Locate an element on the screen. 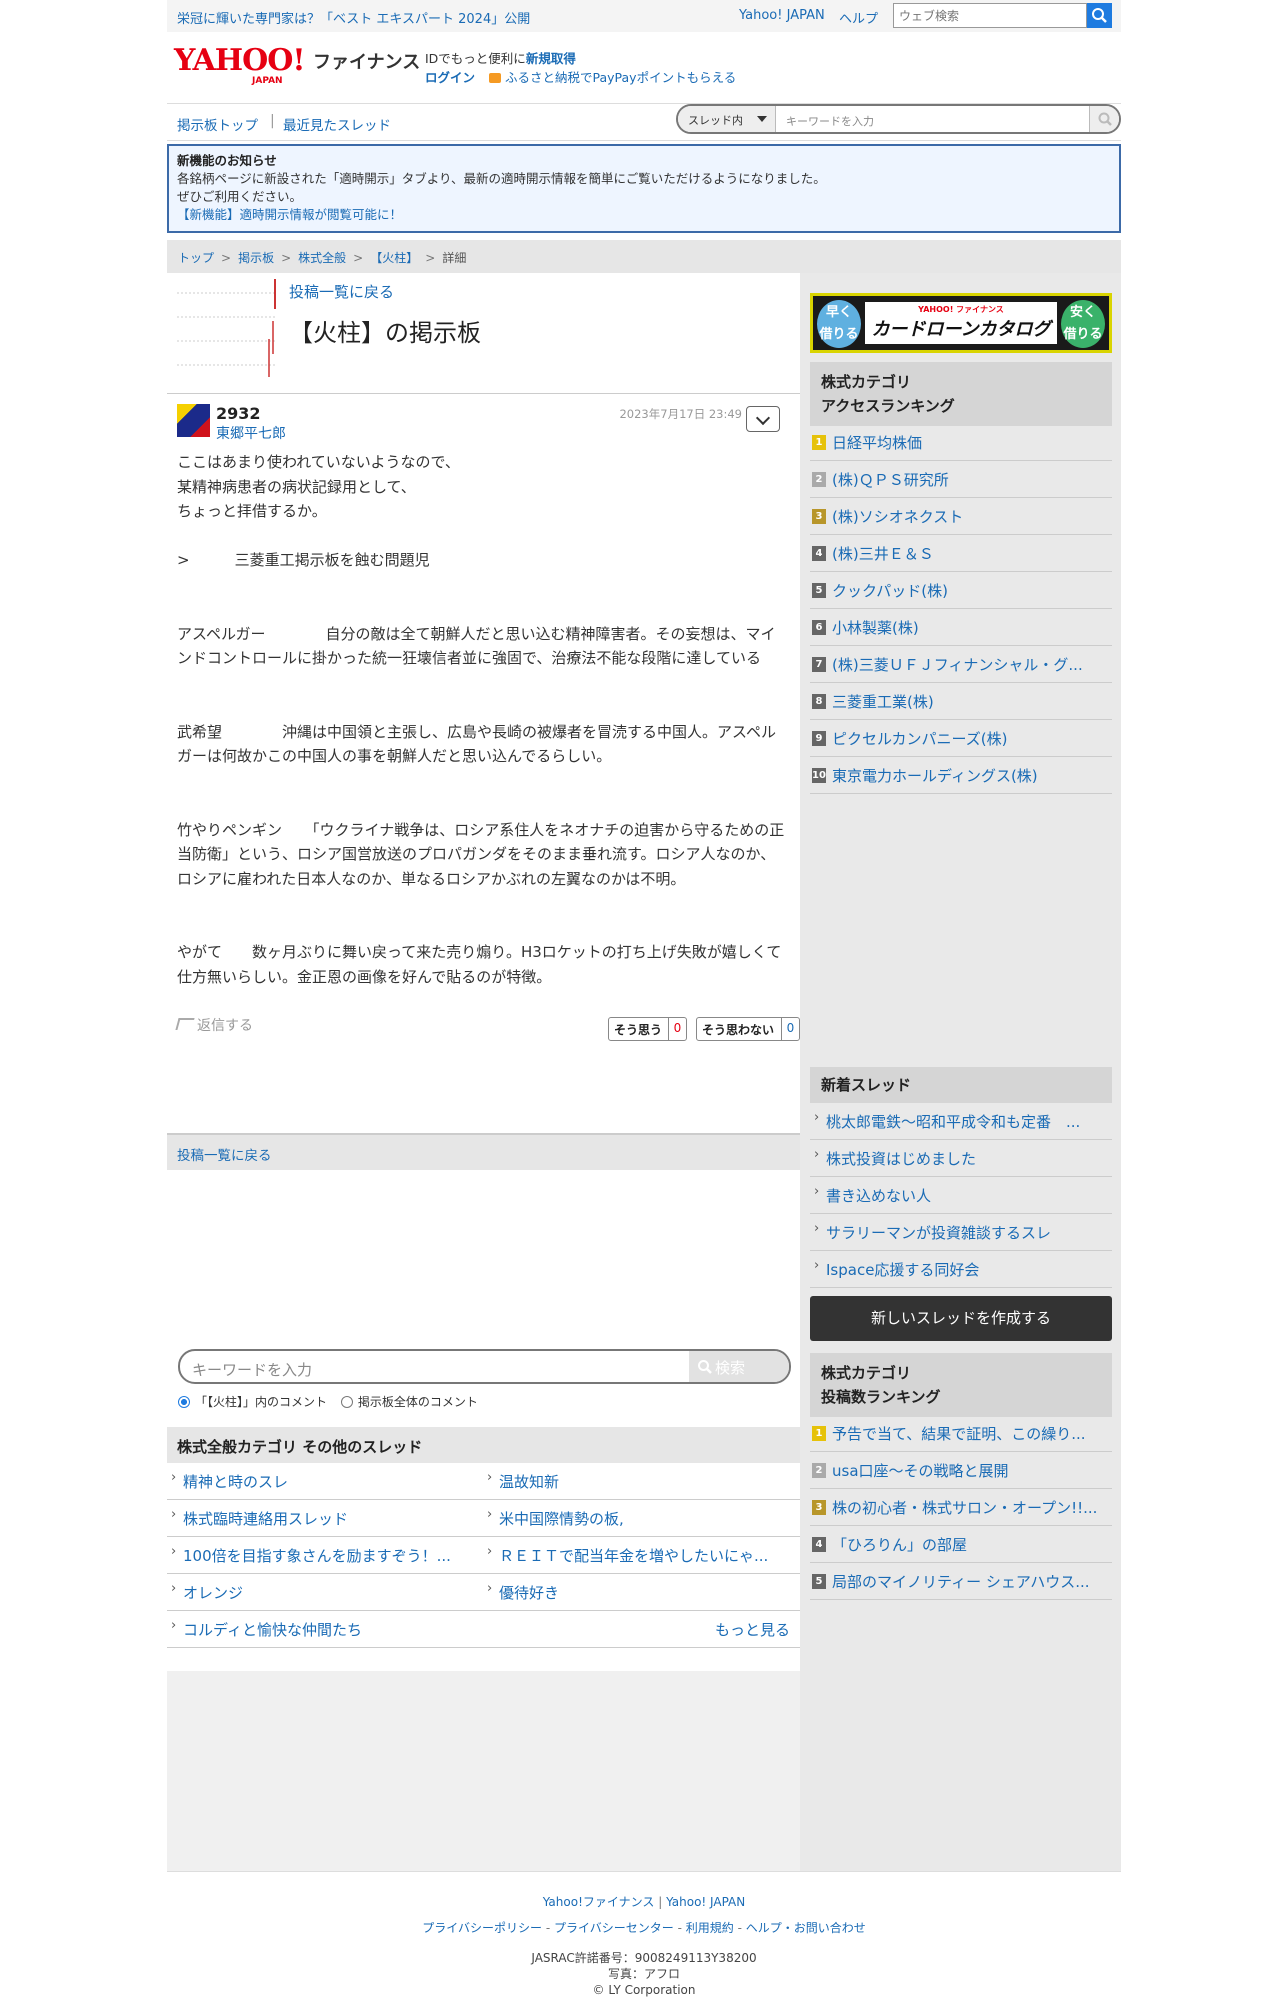 Image resolution: width=1284 pixels, height=2006 pixels. footer-link: プライバシーセンター is located at coordinates (614, 1928).